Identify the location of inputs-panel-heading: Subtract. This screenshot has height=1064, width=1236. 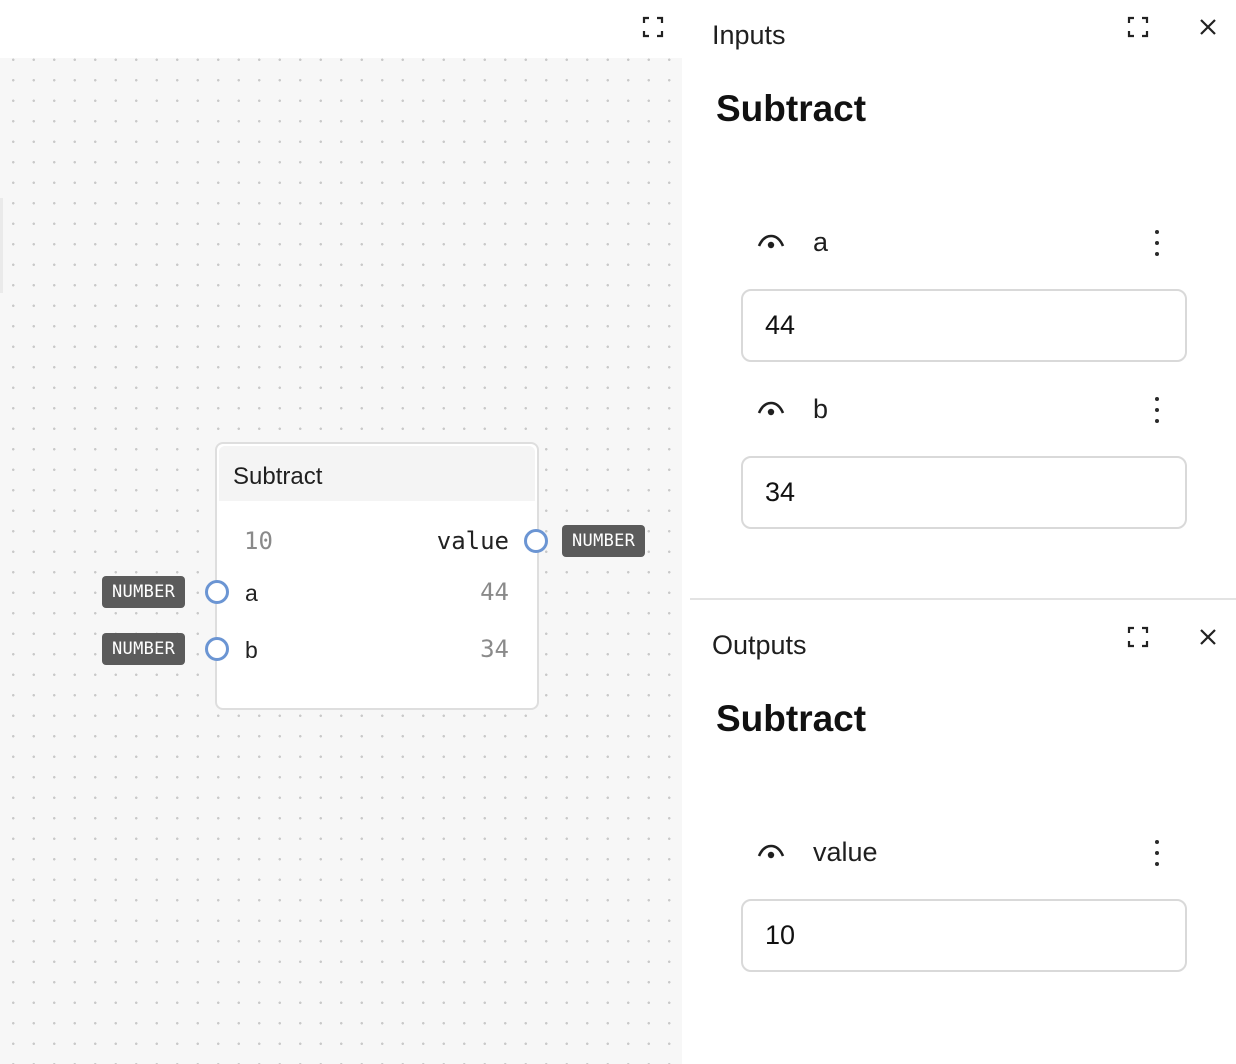
(791, 108).